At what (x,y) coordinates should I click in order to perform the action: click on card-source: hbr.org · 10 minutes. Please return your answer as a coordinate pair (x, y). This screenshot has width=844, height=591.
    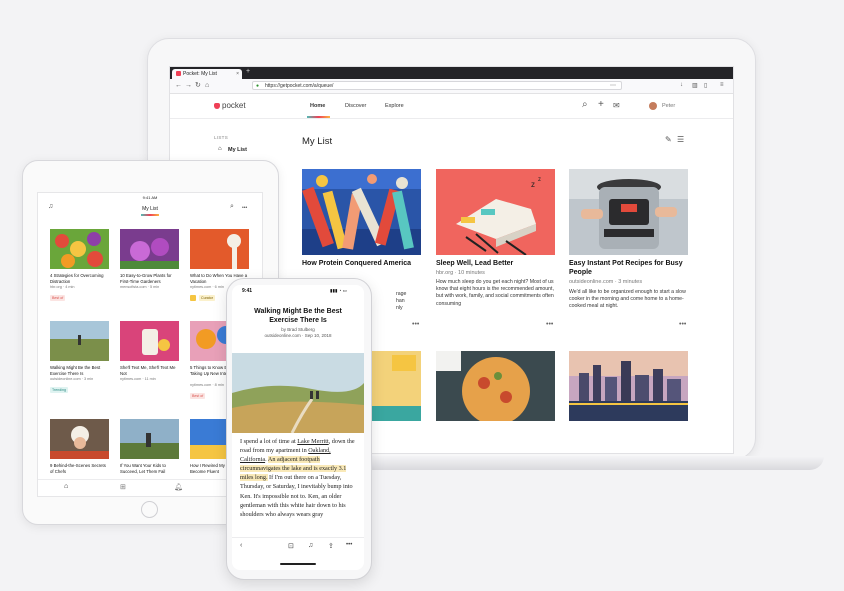
    Looking at the image, I should click on (460, 273).